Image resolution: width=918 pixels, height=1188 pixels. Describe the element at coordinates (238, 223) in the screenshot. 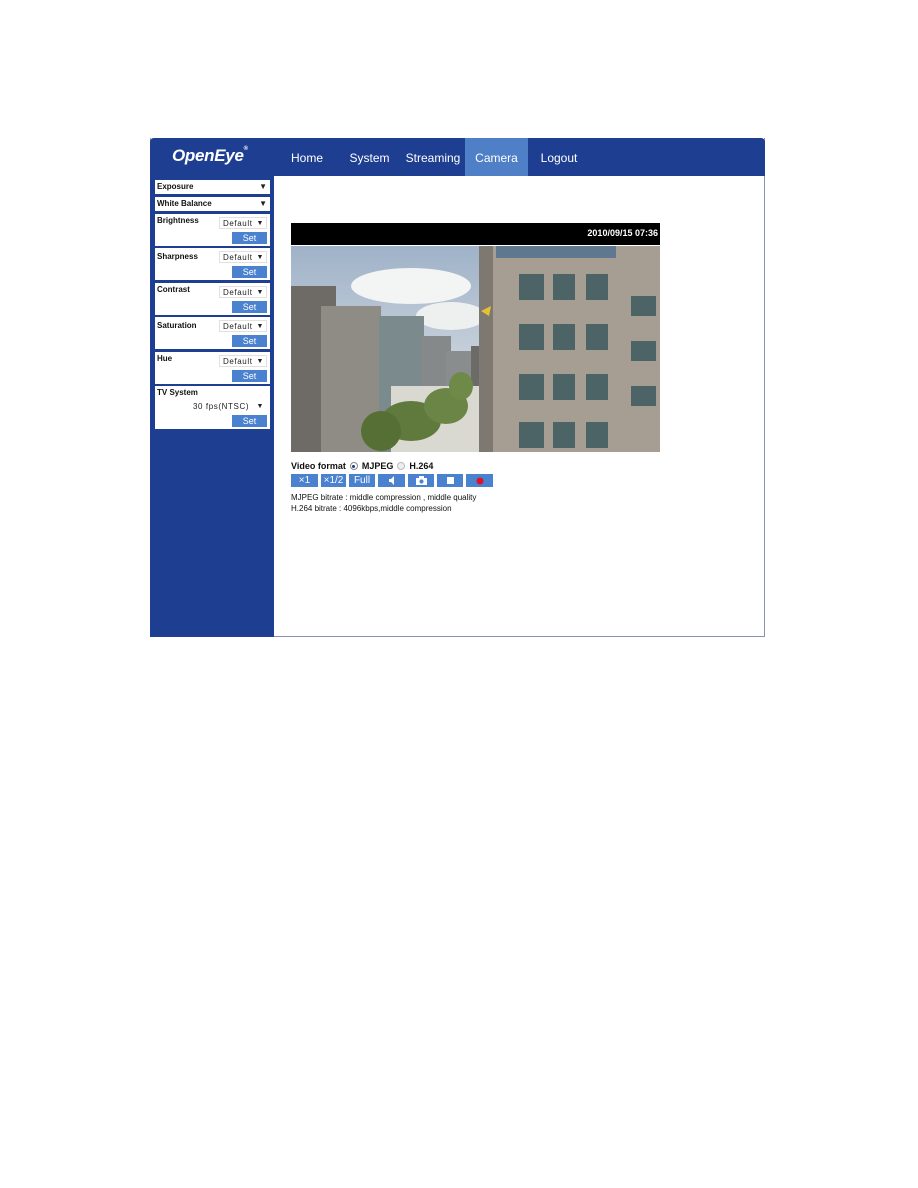

I see `brightness-value: Default` at that location.